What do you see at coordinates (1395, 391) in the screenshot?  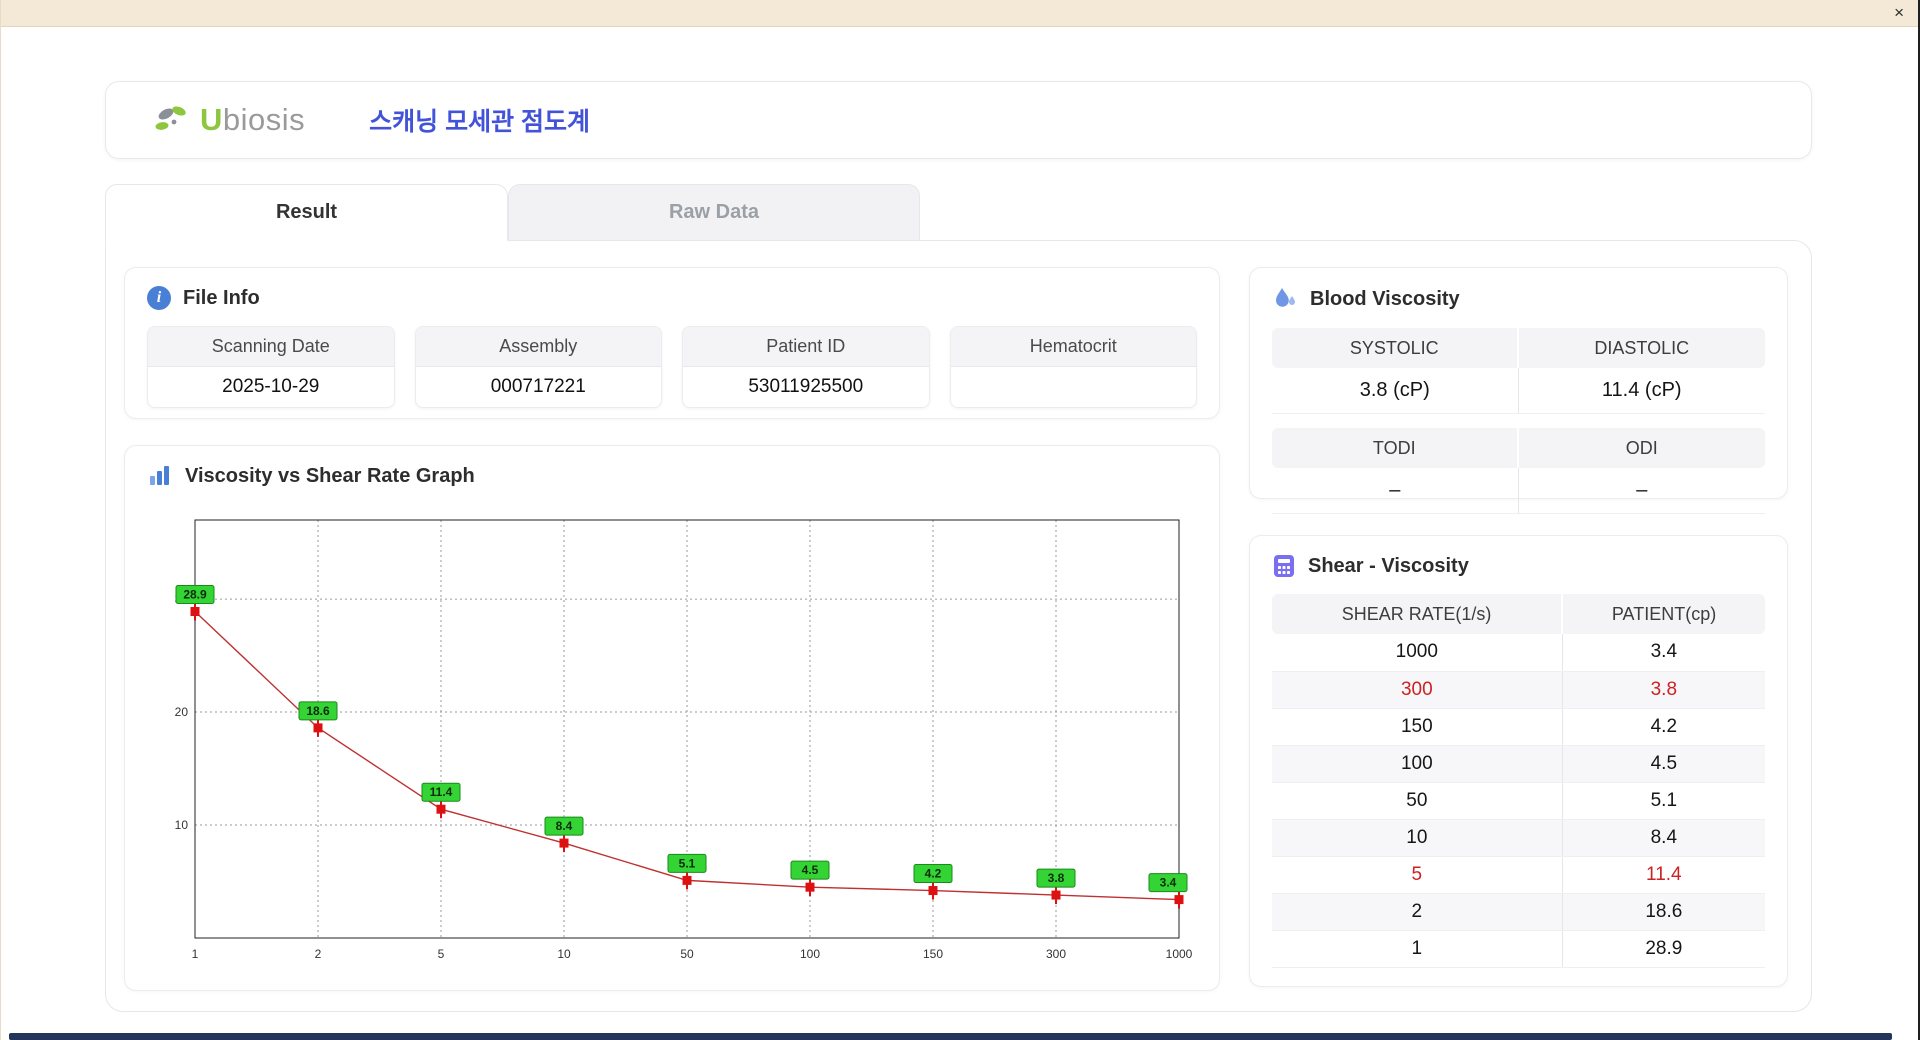 I see `systolic-value: 3.8 (cP)` at bounding box center [1395, 391].